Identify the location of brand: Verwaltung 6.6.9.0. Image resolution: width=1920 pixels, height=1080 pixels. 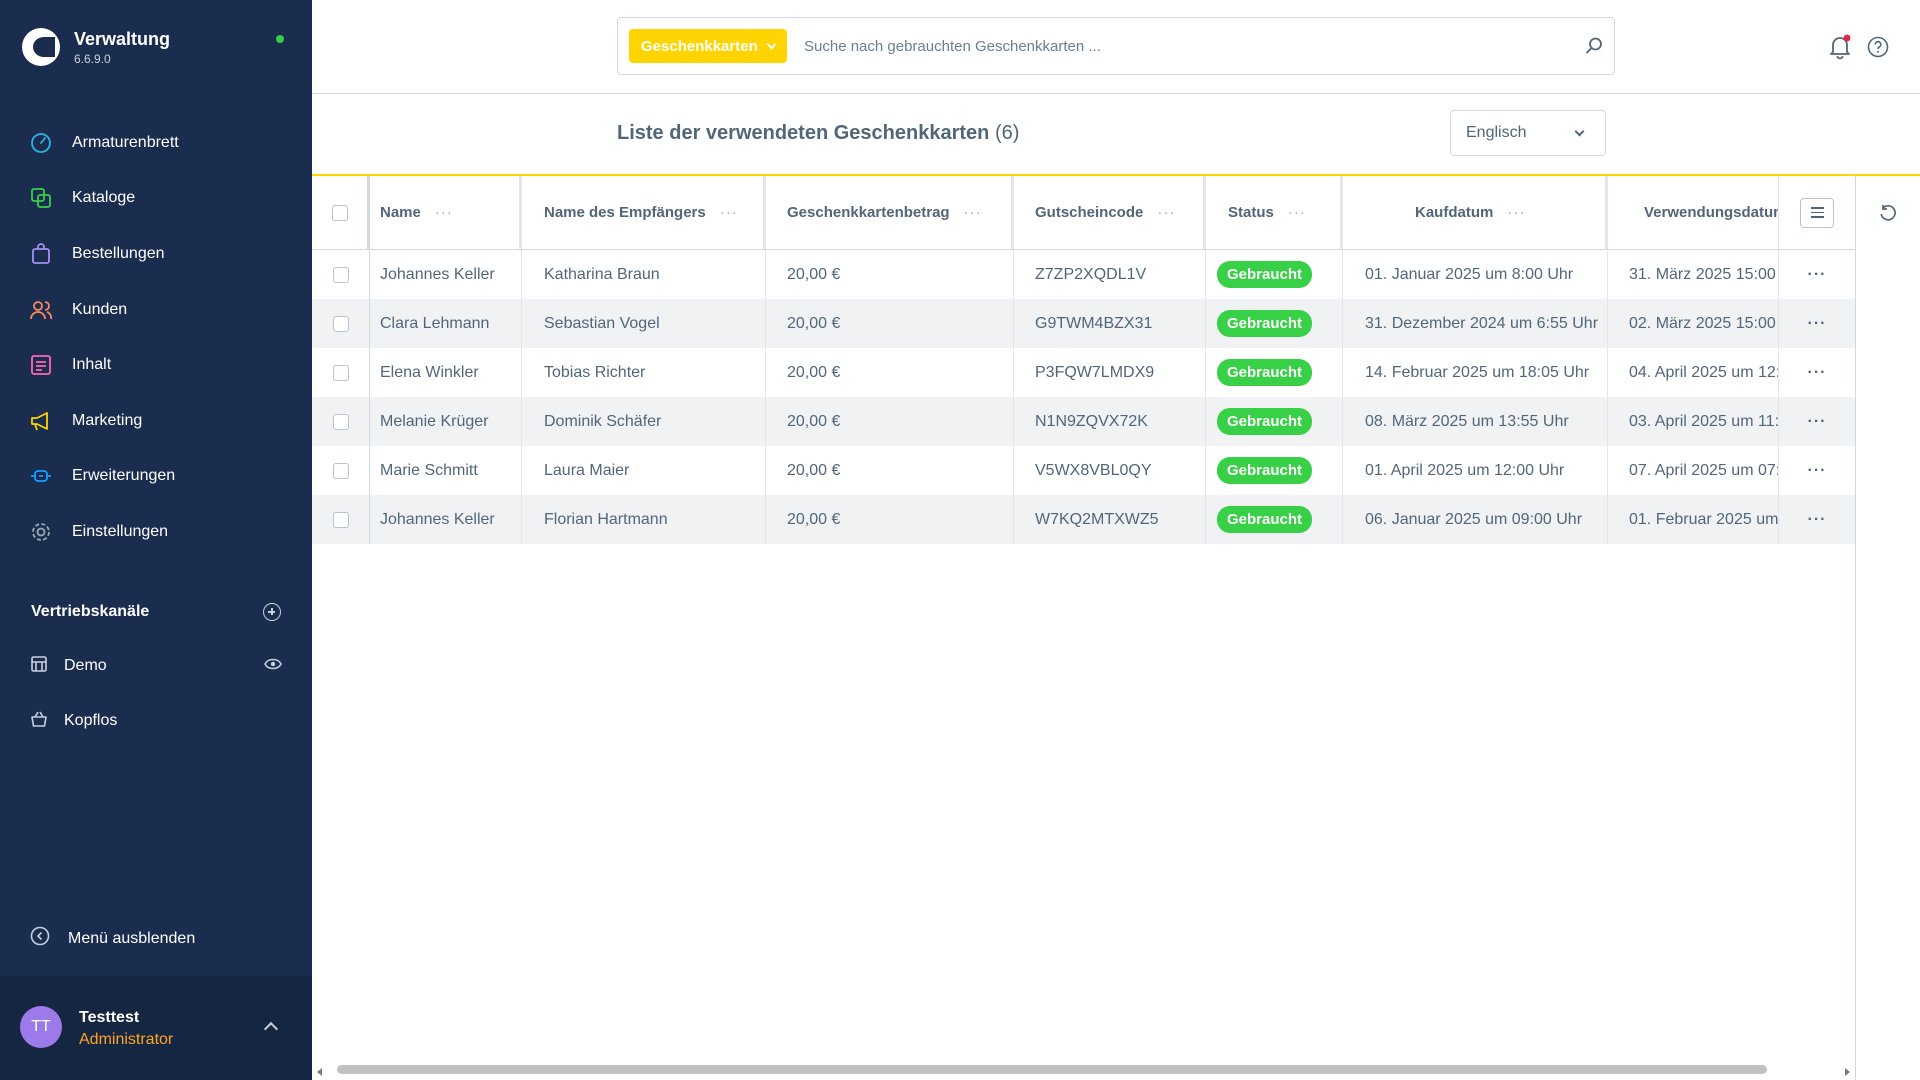
(96, 47).